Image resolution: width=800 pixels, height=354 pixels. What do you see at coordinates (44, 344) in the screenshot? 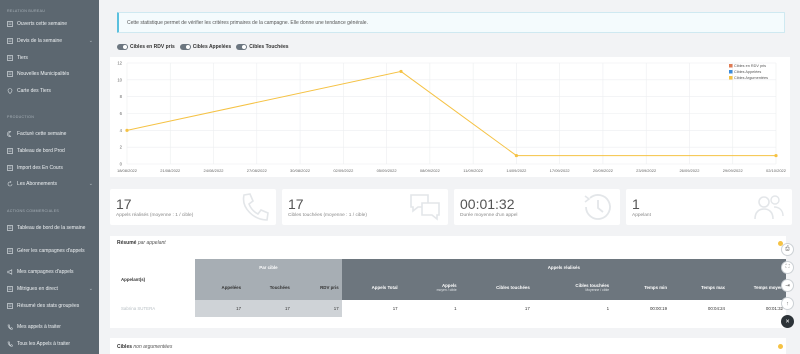
I see `sidebar-item-label: Tous les Appels à traiter` at bounding box center [44, 344].